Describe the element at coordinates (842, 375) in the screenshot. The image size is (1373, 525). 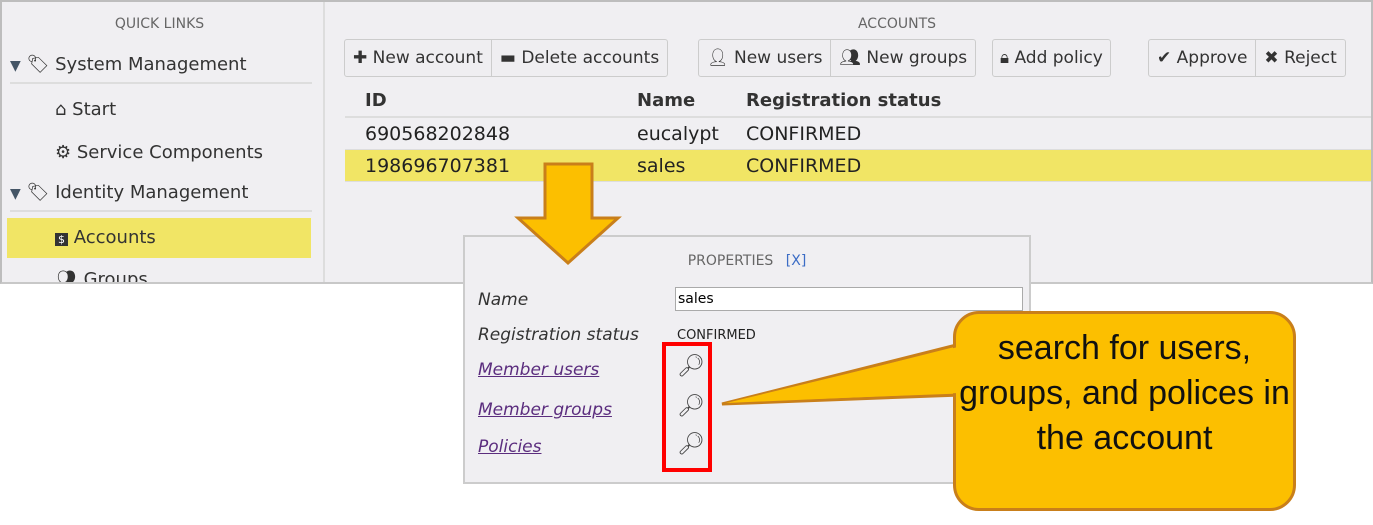
I see `callout-pointer-fill` at that location.